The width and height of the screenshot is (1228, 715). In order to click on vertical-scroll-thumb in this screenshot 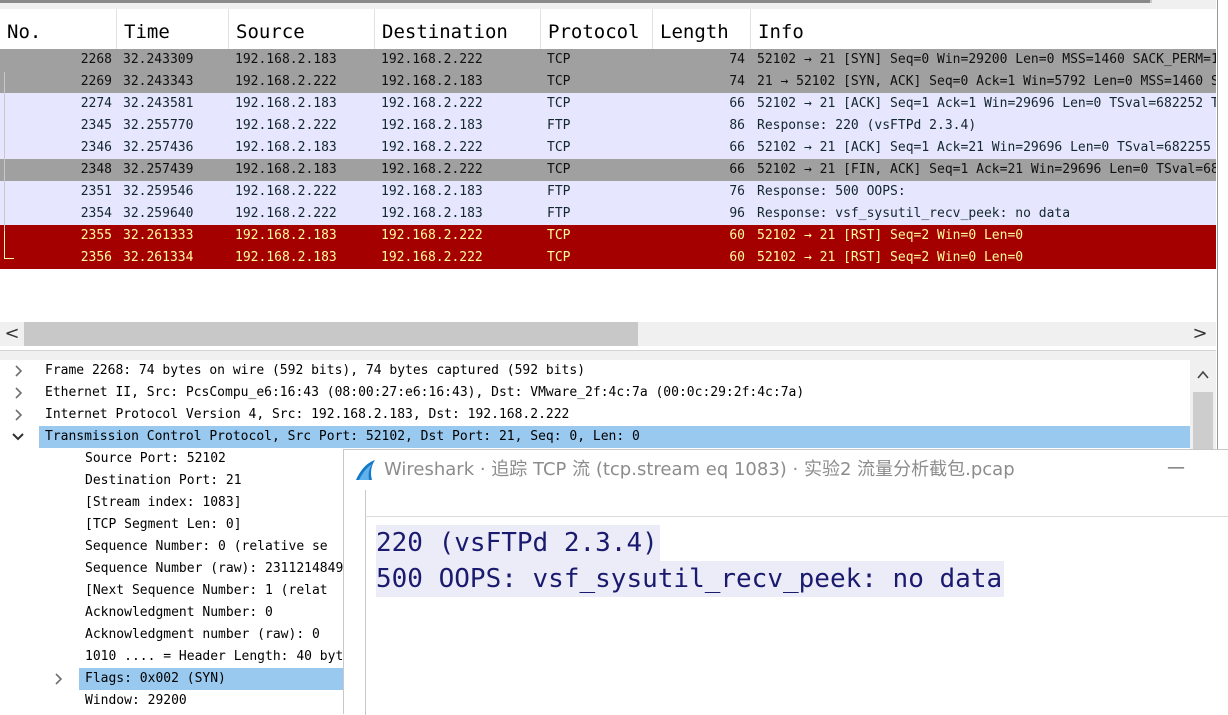, I will do `click(1203, 422)`.